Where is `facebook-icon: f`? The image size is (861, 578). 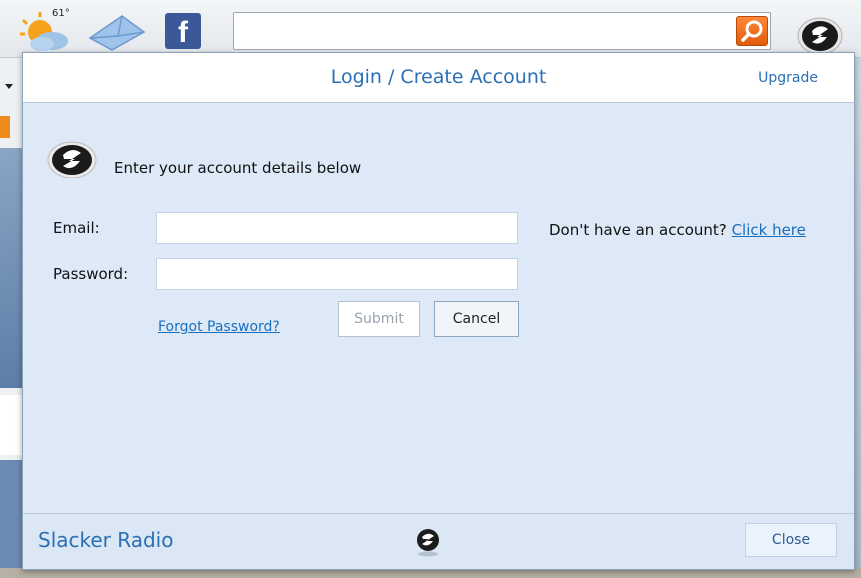
facebook-icon: f is located at coordinates (183, 31).